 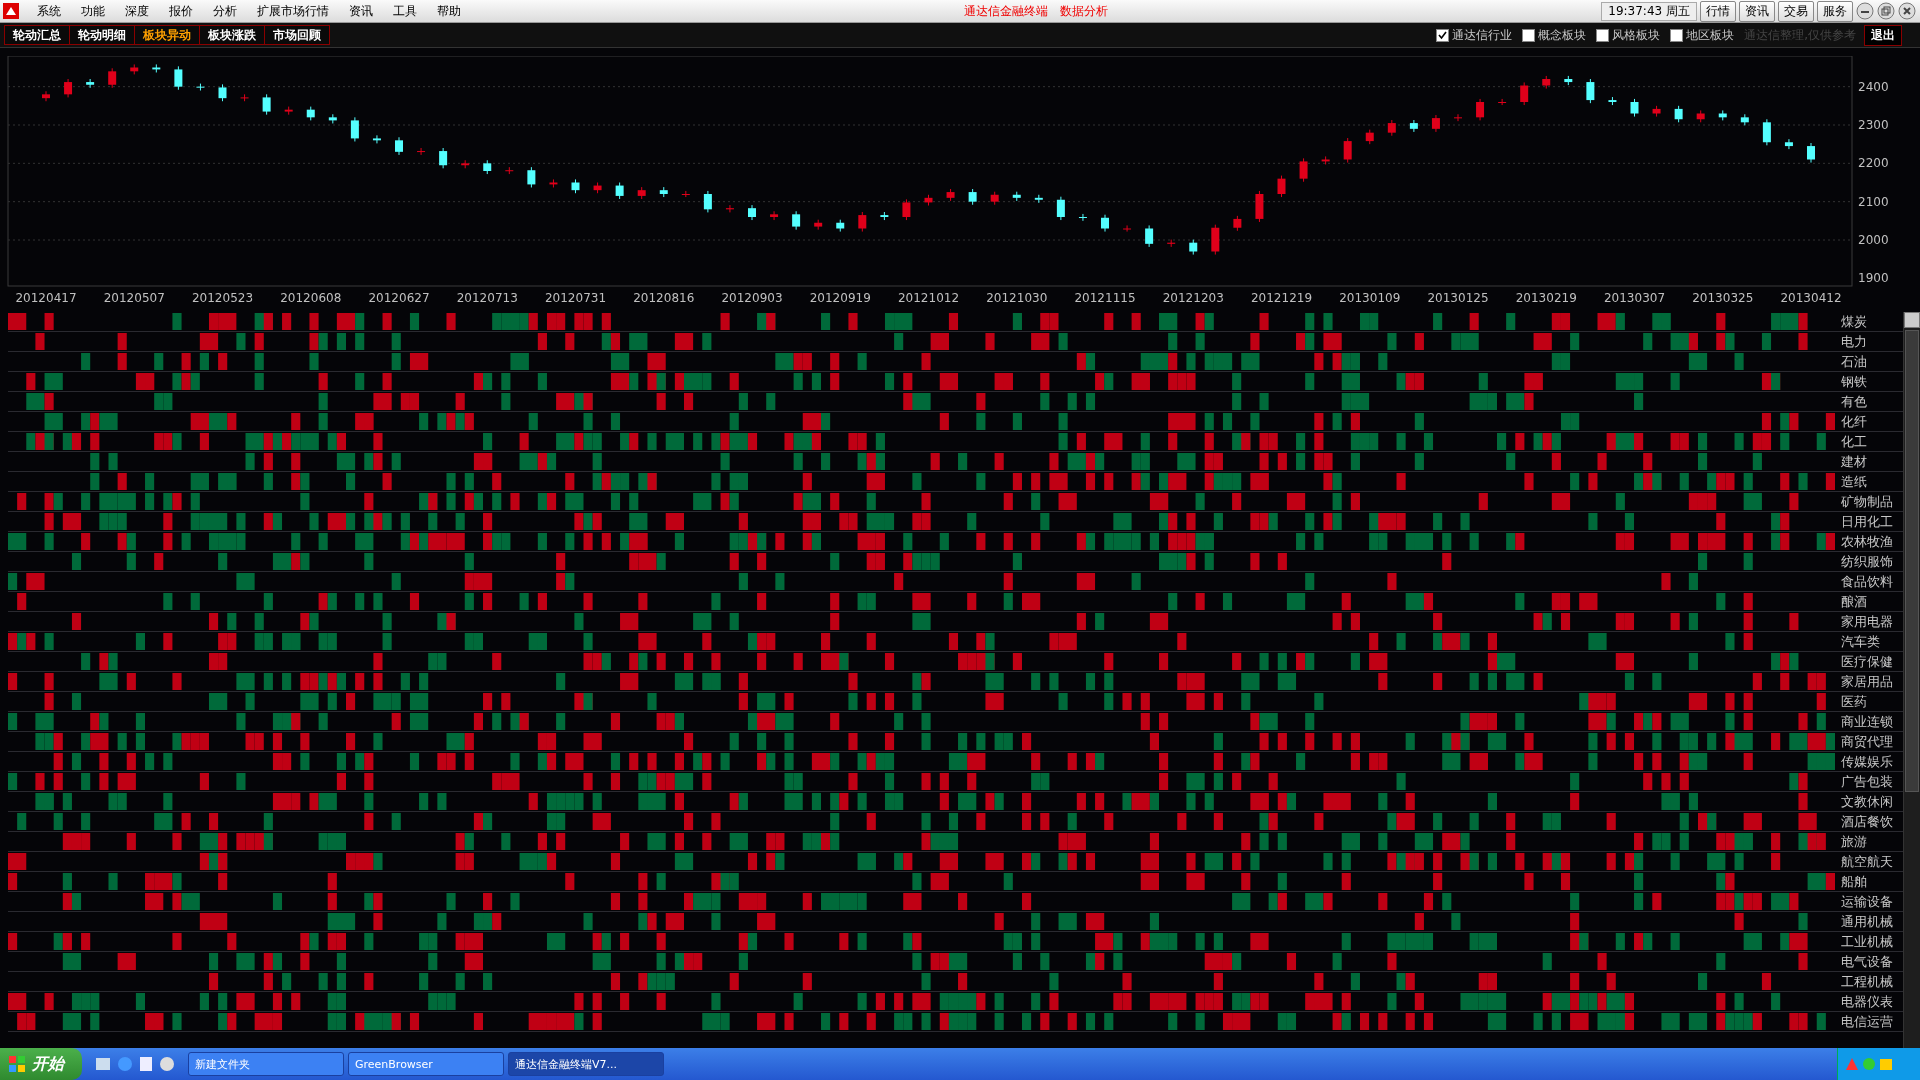 I want to click on sector-label: 日用化工, so click(x=1867, y=522).